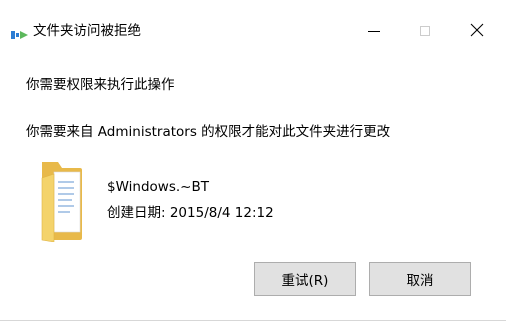 The height and width of the screenshot is (324, 506). Describe the element at coordinates (20, 32) in the screenshot. I see `folder-access-app-icon` at that location.